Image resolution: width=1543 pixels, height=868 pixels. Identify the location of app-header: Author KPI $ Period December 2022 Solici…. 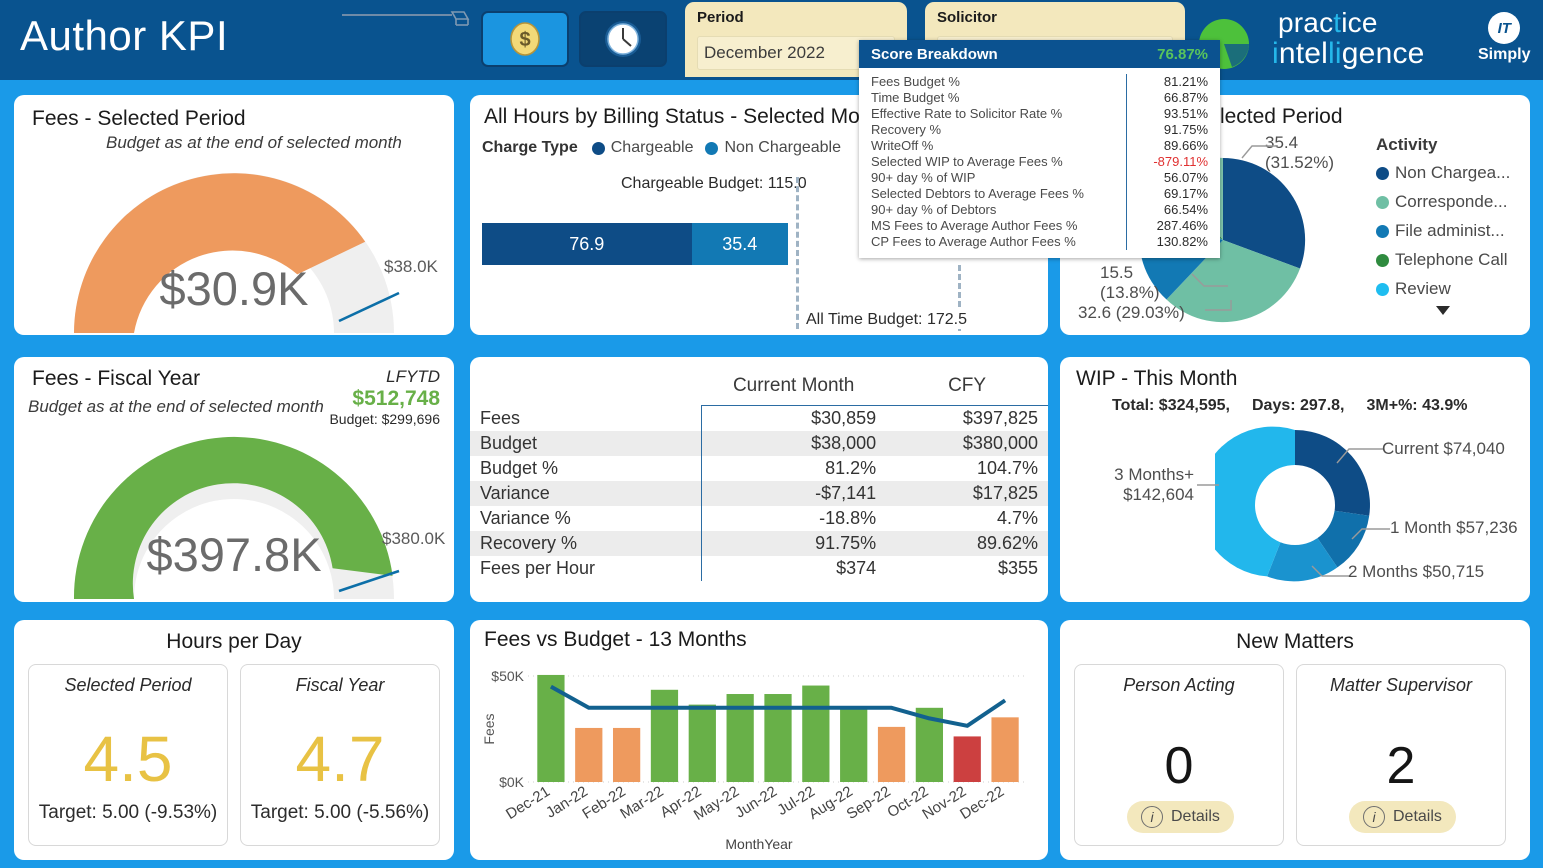
(771, 40).